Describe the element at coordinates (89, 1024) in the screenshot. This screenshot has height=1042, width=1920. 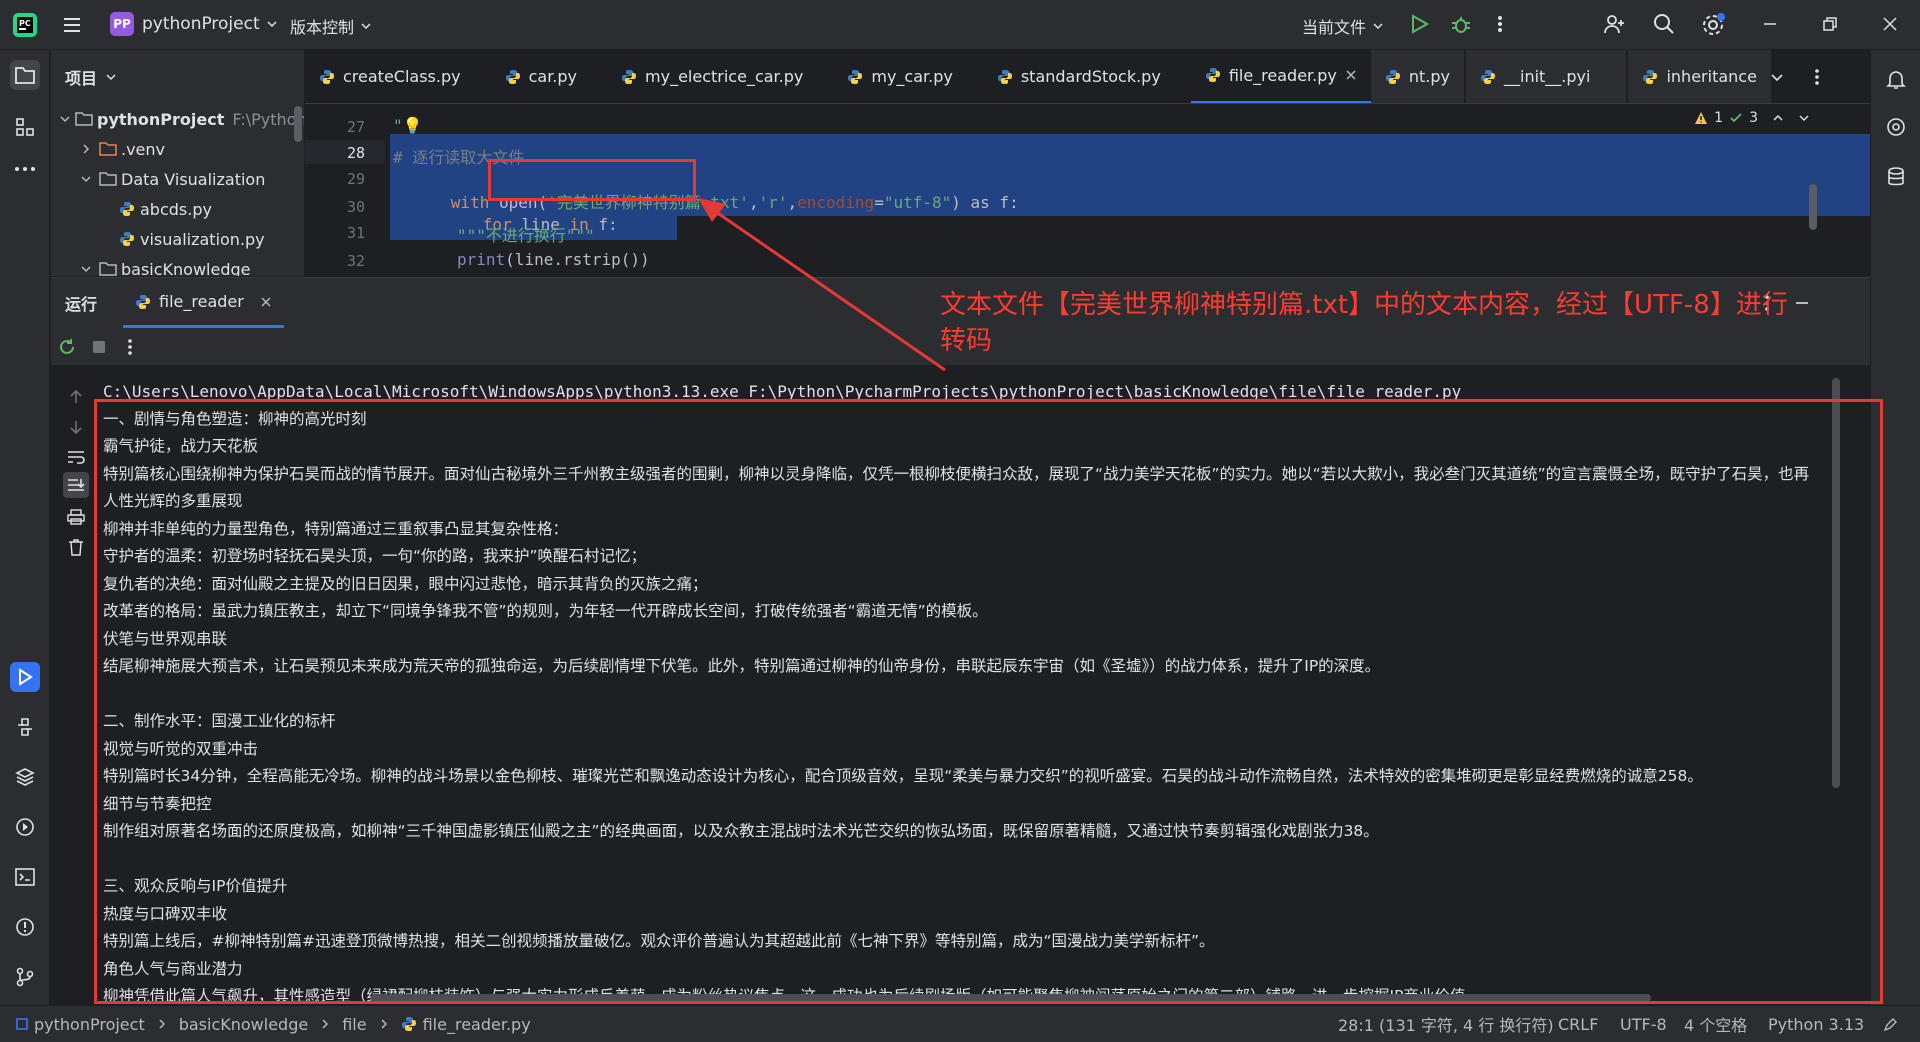
I see `breadcrumb-item: pythonProject` at that location.